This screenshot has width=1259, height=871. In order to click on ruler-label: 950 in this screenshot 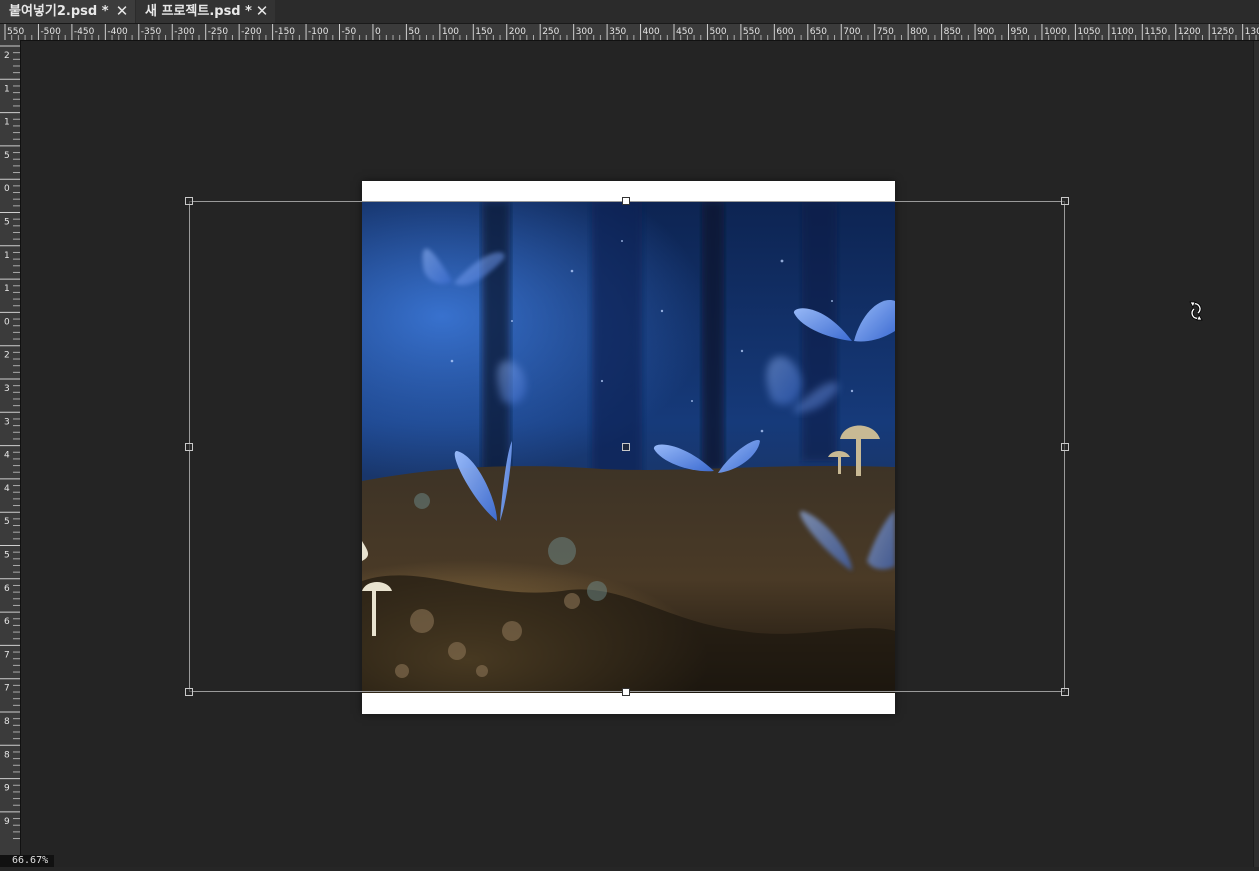, I will do `click(1019, 32)`.